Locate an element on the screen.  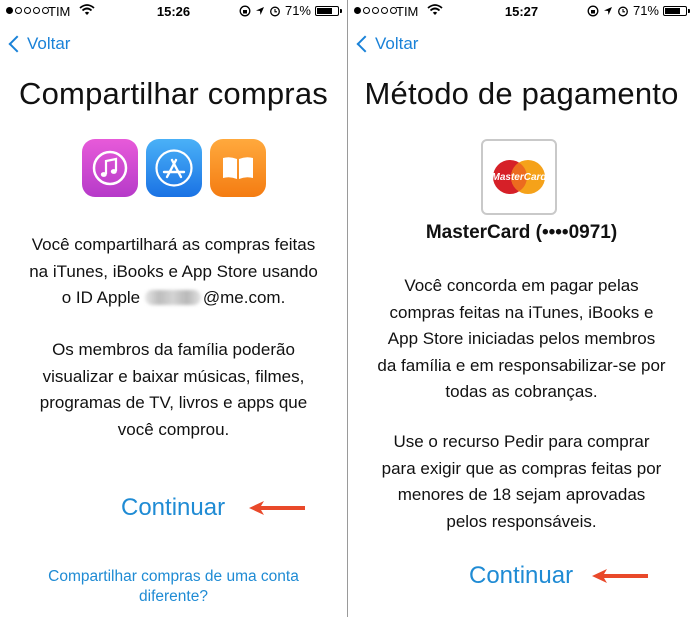
app-icons-row is located at coordinates (173, 168).